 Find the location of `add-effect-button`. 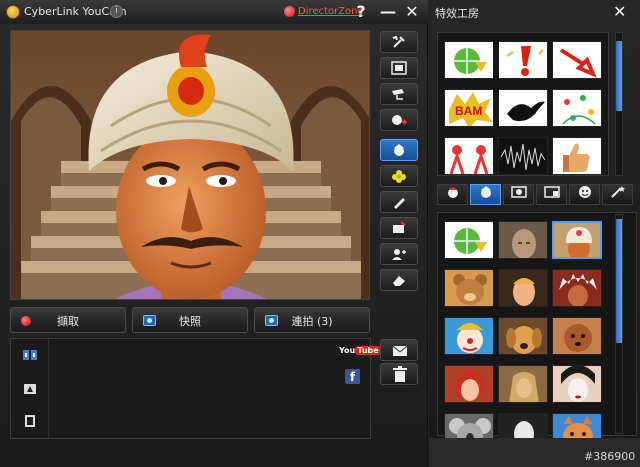

add-effect-button is located at coordinates (399, 120).